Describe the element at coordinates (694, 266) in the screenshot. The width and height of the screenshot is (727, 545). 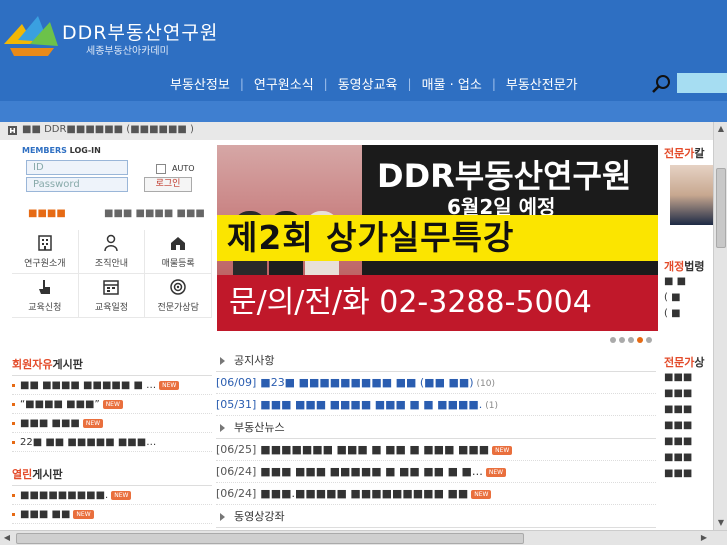
I see `law-title-rest: 법령` at that location.